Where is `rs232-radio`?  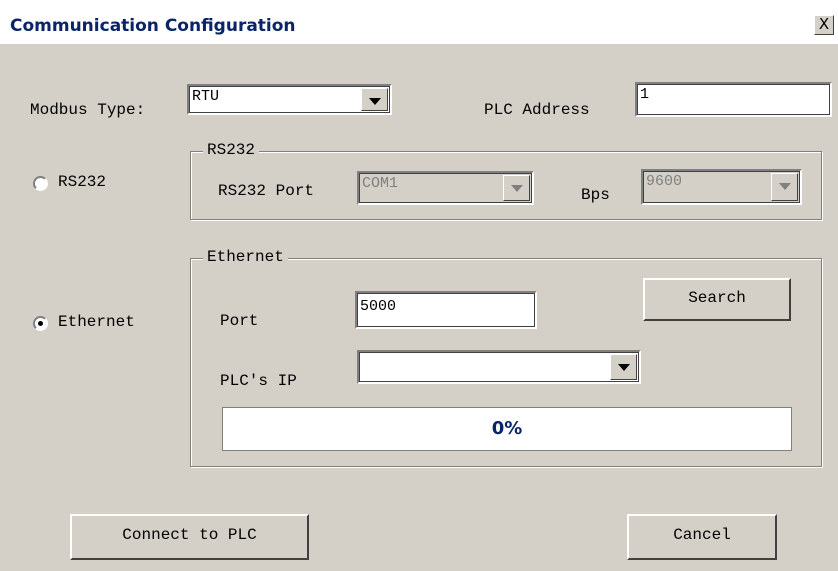 rs232-radio is located at coordinates (40, 183).